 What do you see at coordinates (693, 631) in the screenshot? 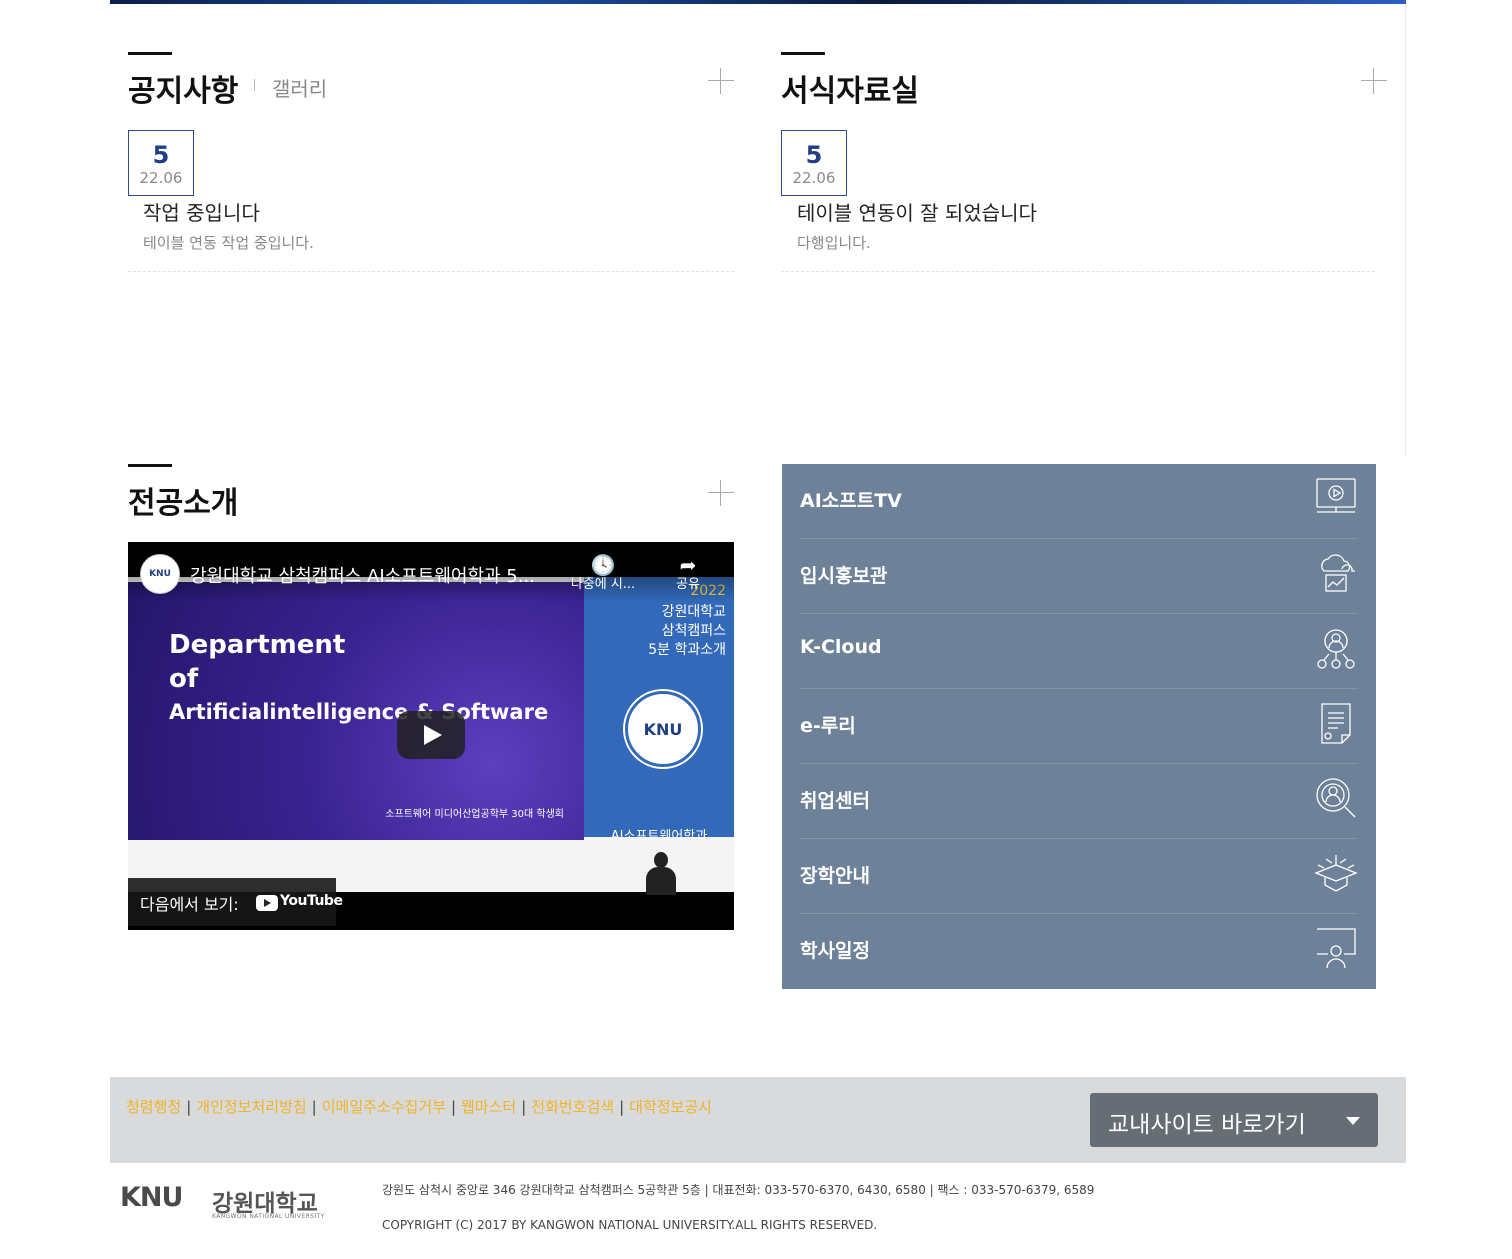
I see `side-intro-line: 삼척캠퍼스` at bounding box center [693, 631].